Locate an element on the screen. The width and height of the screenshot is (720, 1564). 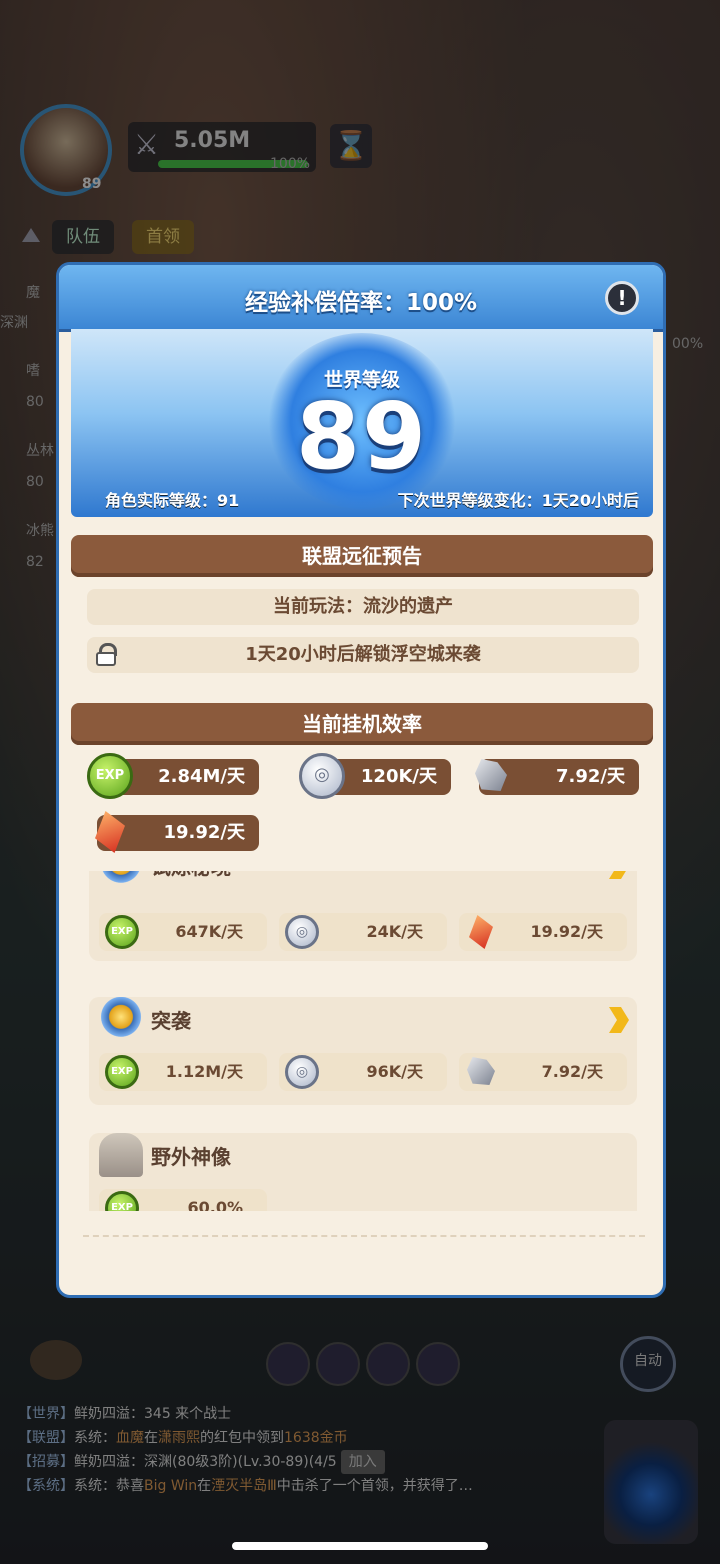
modal-header: 经验补偿倍率：100% ! is located at coordinates (361, 298).